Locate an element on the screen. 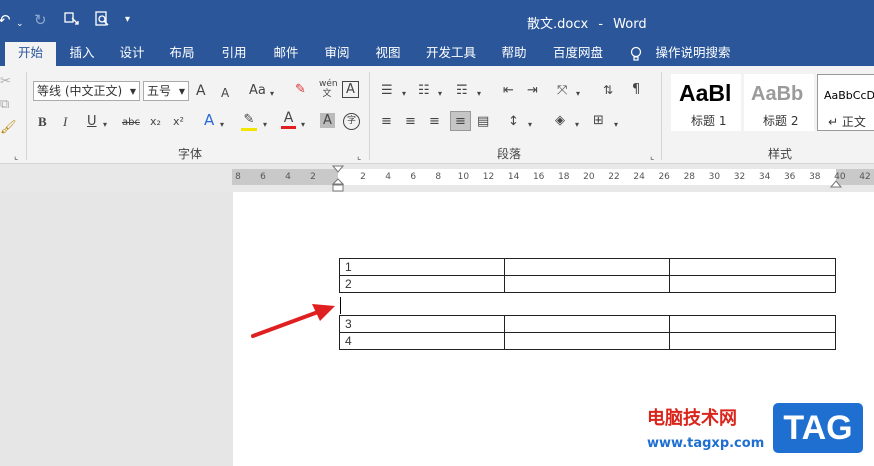 The height and width of the screenshot is (466, 874). paragraph-launcher-icon: ⌞ is located at coordinates (652, 157).